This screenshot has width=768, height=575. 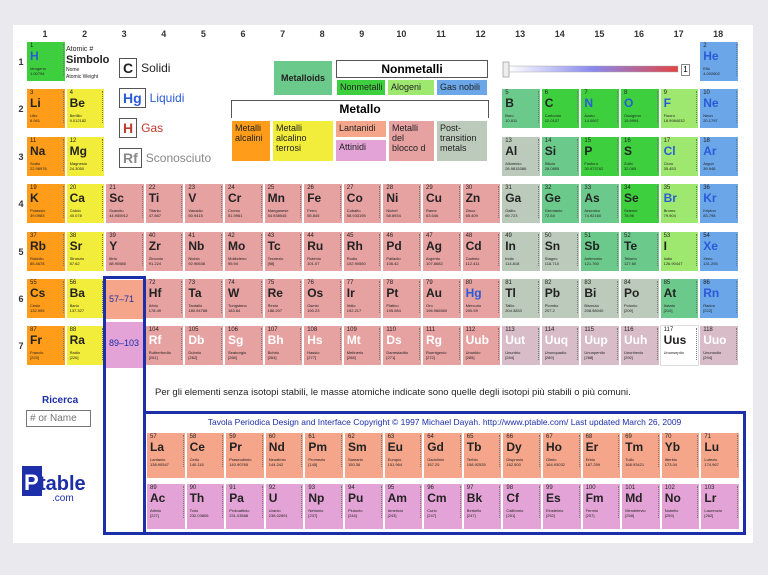 What do you see at coordinates (679, 298) in the screenshot?
I see `element-at: 85 At Astato [210]` at bounding box center [679, 298].